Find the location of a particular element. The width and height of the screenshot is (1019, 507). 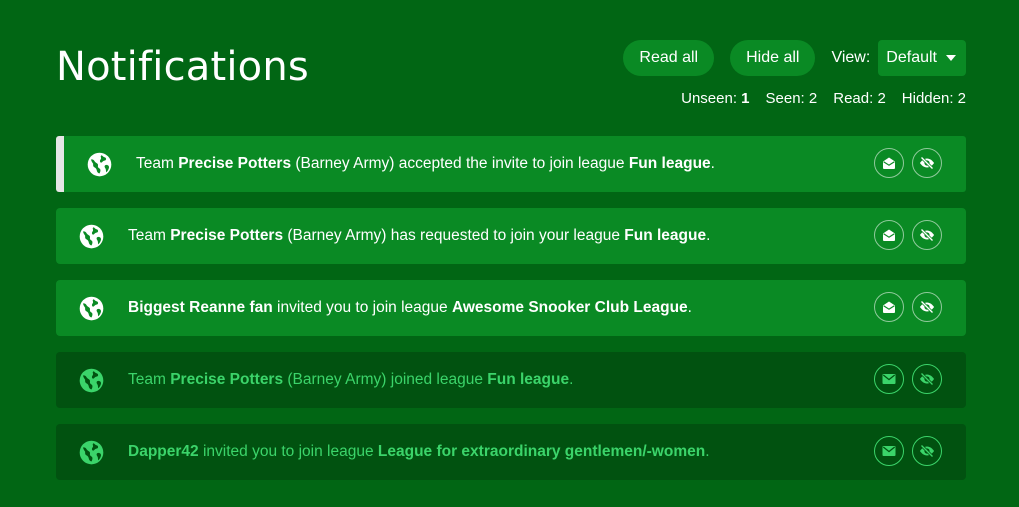

count-unseen: Unseen: 1 is located at coordinates (715, 98).